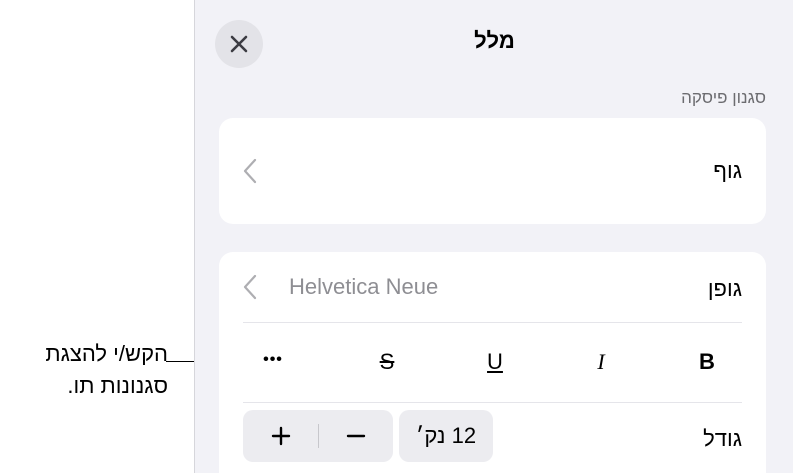 The image size is (793, 473). What do you see at coordinates (273, 360) in the screenshot?
I see `more-text-options-button: •••` at bounding box center [273, 360].